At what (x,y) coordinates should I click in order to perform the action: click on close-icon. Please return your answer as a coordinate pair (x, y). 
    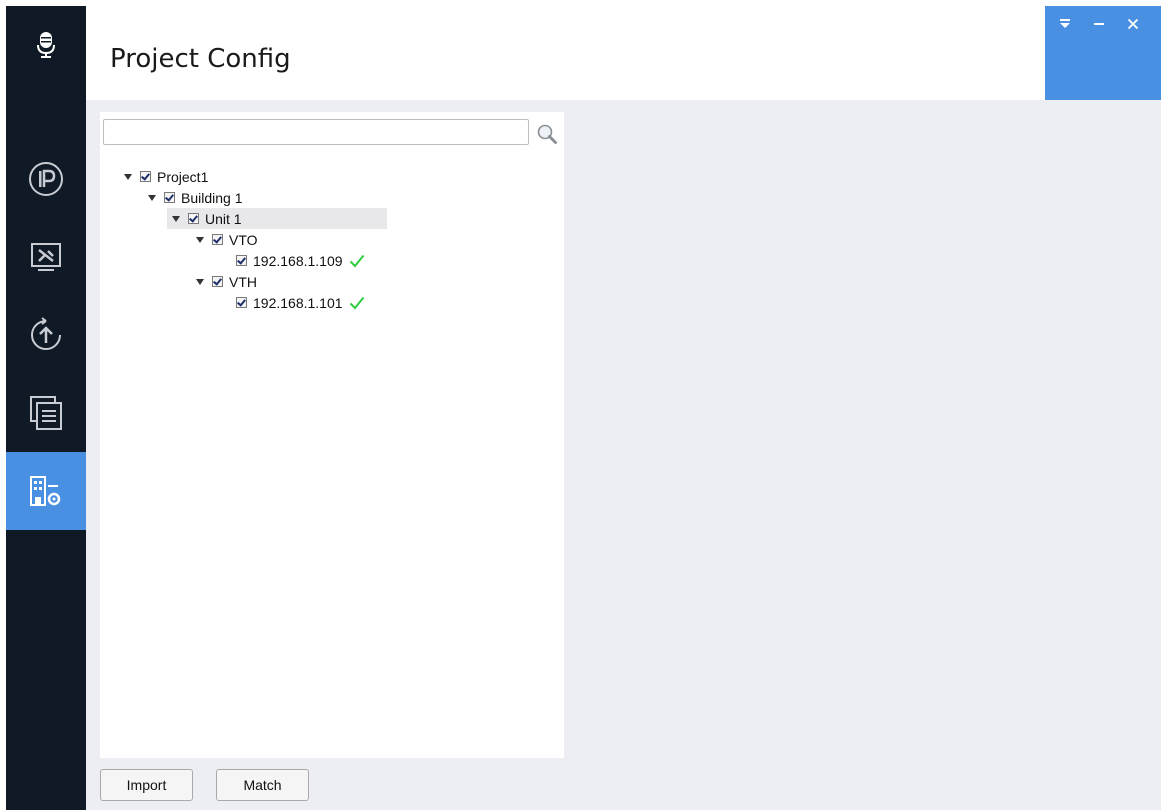
    Looking at the image, I should click on (1133, 24).